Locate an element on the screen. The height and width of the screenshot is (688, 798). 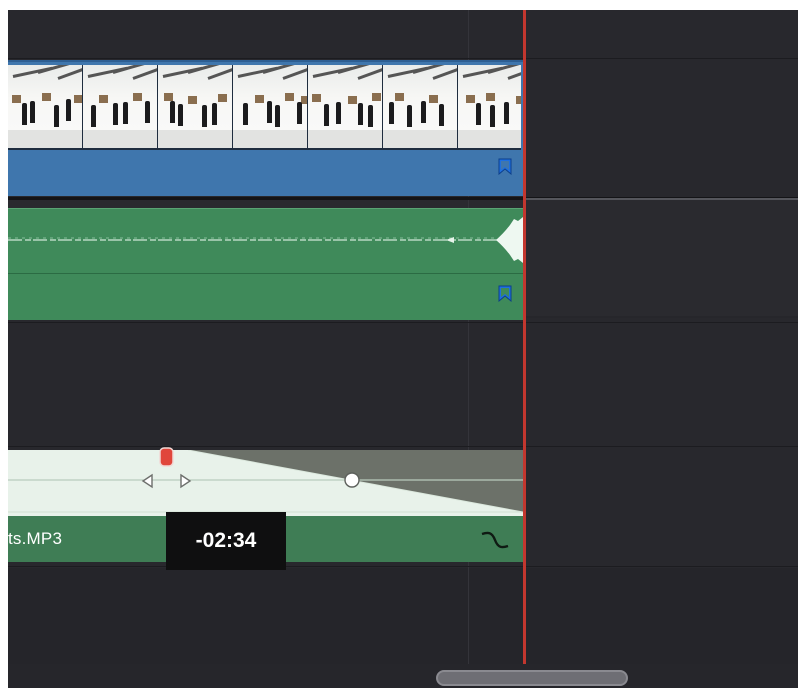
fade-out-region is located at coordinates (265, 483).